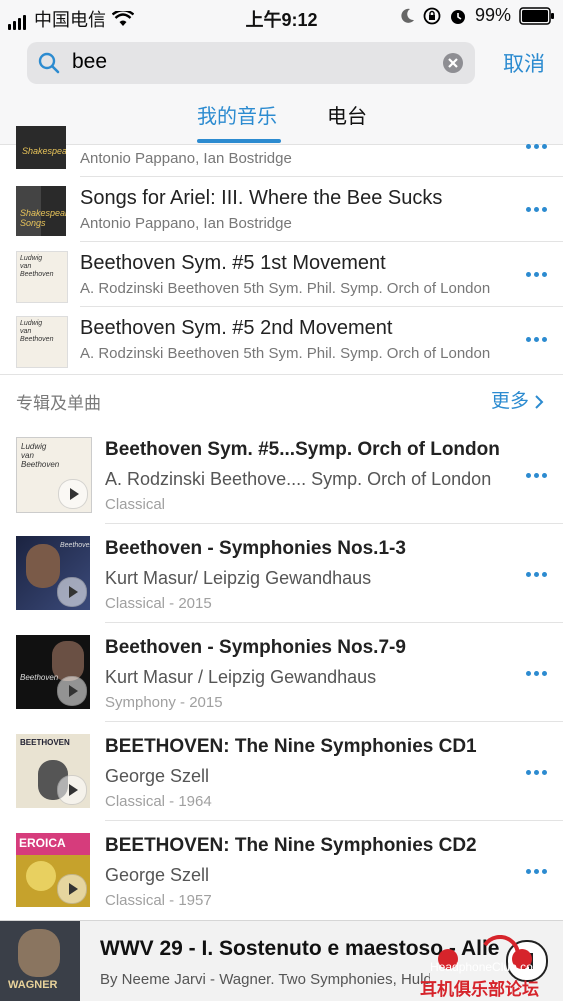 This screenshot has width=563, height=1001. I want to click on album-title: BEETHOVEN: The Nine Symphonies CD1, so click(291, 746).